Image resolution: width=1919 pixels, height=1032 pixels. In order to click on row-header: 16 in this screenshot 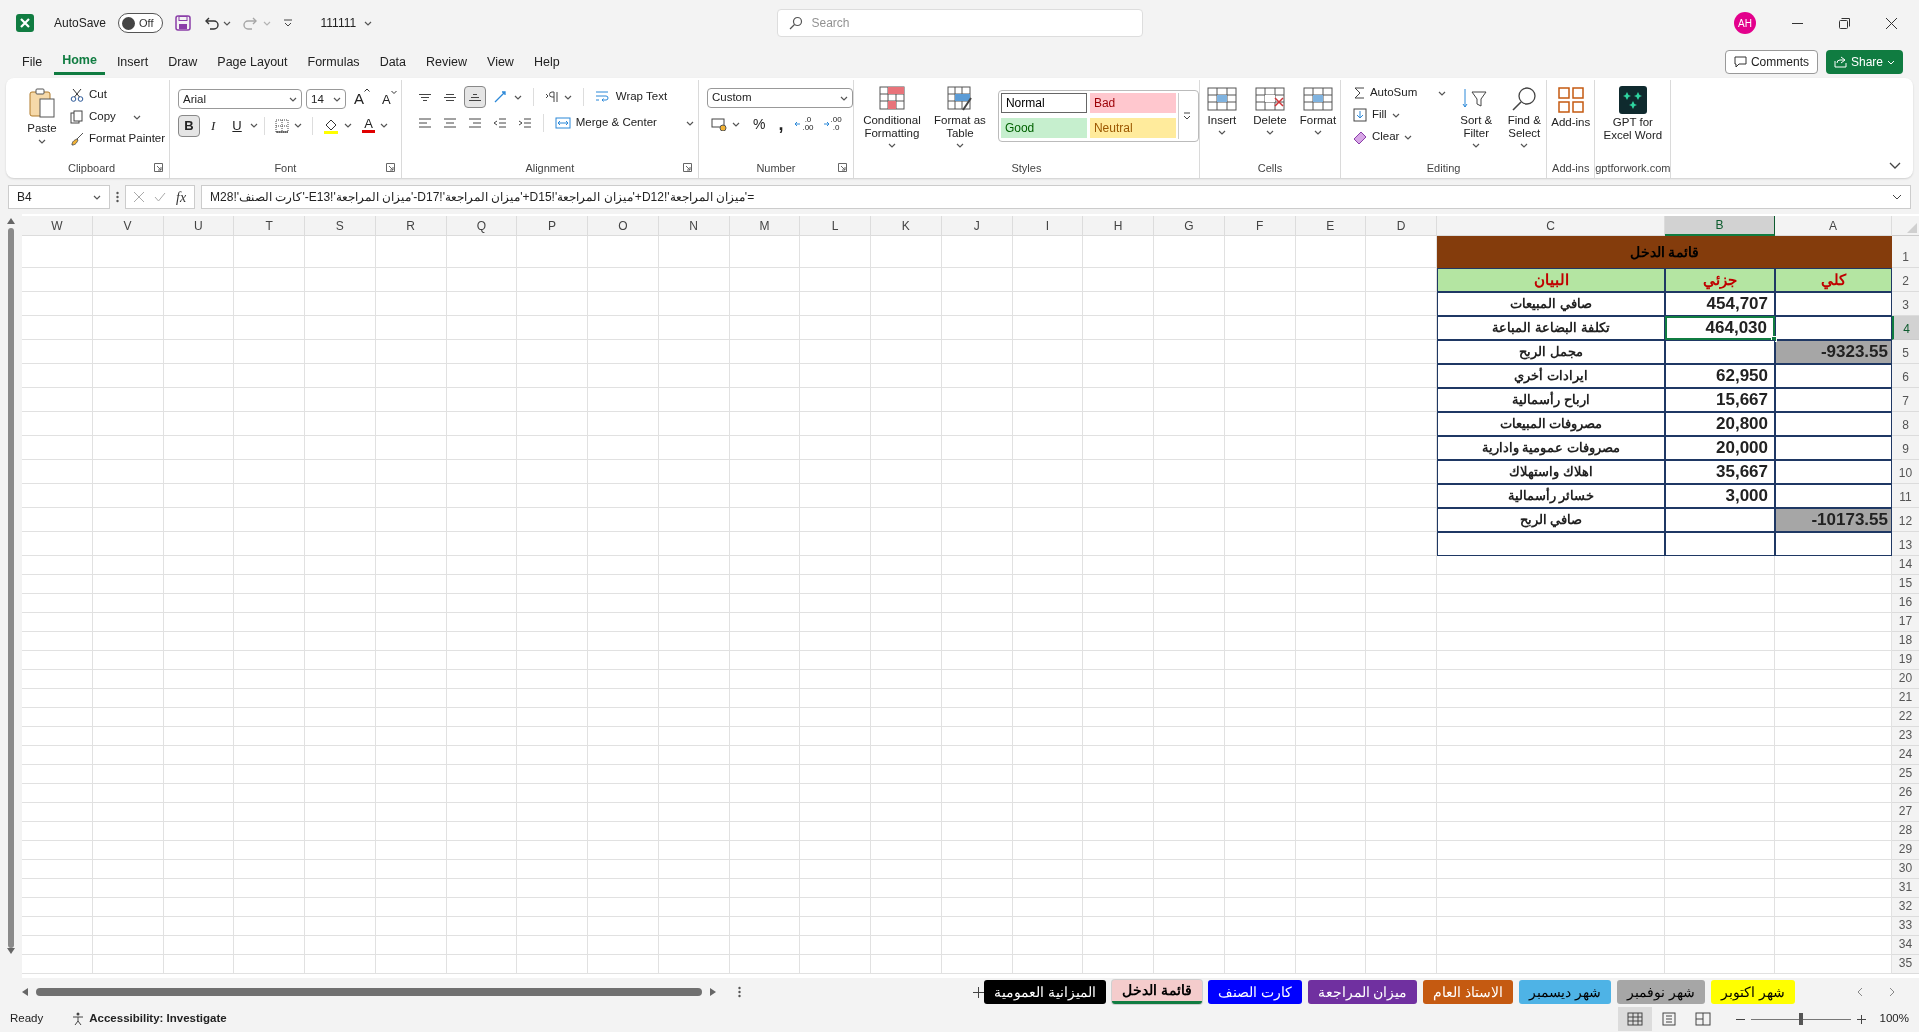, I will do `click(1905, 603)`.